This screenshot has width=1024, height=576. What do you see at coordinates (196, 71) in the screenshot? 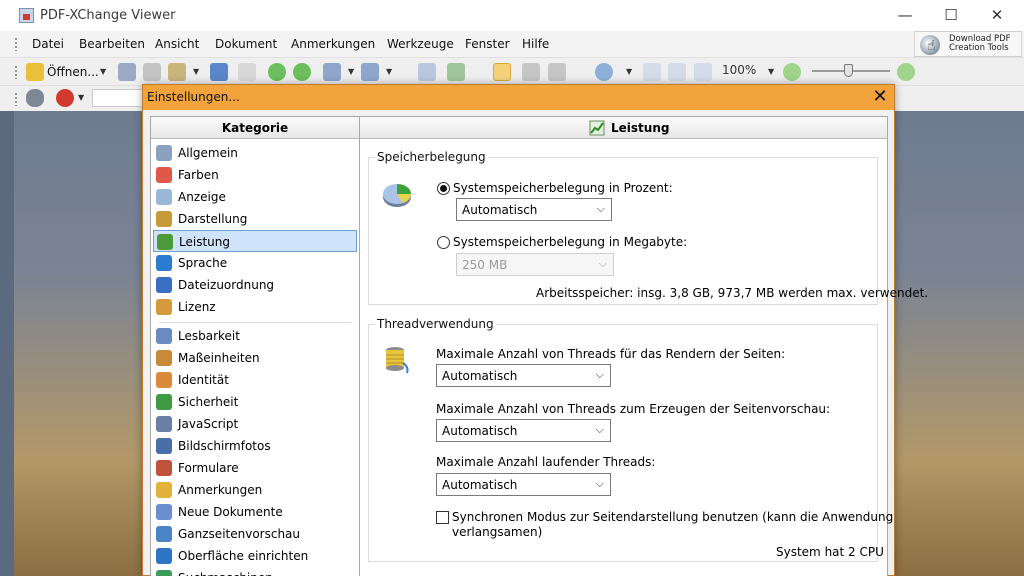
I see `email-dropdown-chevron-icon: ▼` at bounding box center [196, 71].